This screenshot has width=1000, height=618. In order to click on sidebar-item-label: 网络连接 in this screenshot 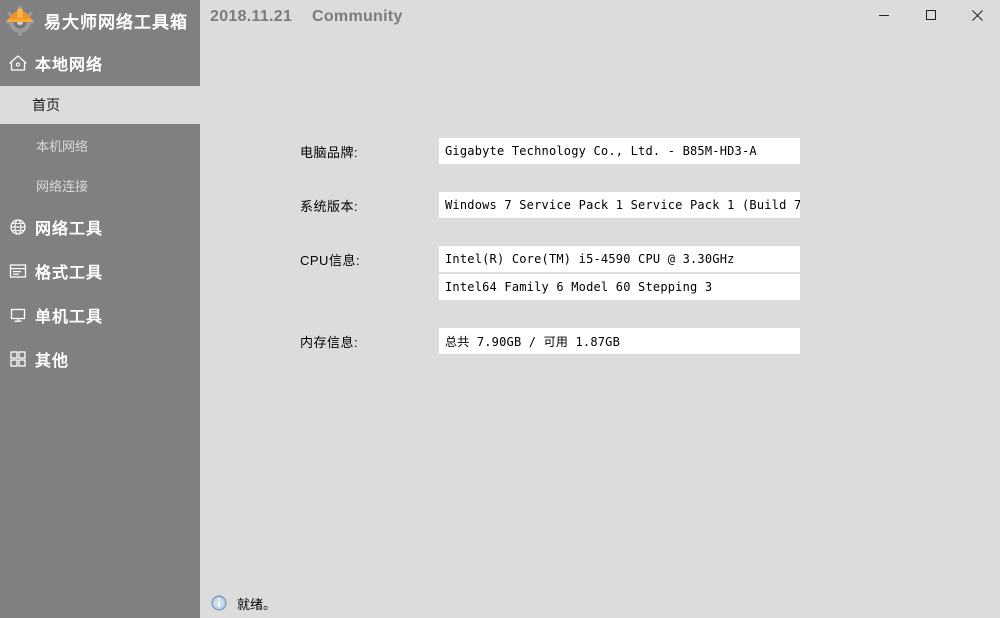, I will do `click(62, 186)`.